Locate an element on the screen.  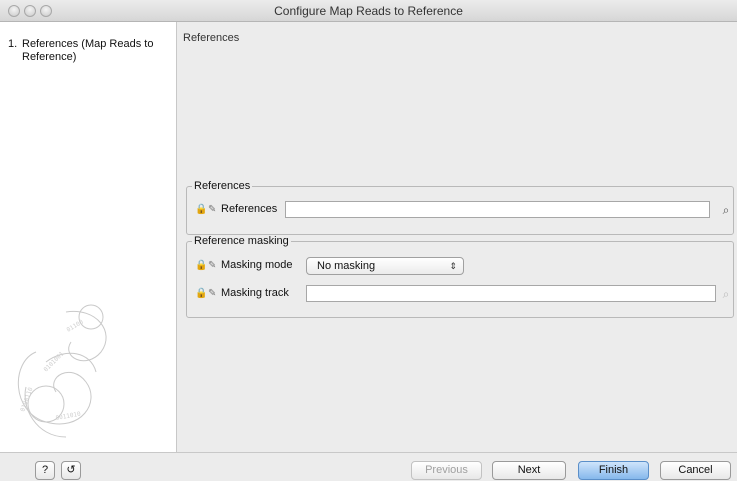
window-title: Configure Map Reads to Reference is located at coordinates (368, 11).